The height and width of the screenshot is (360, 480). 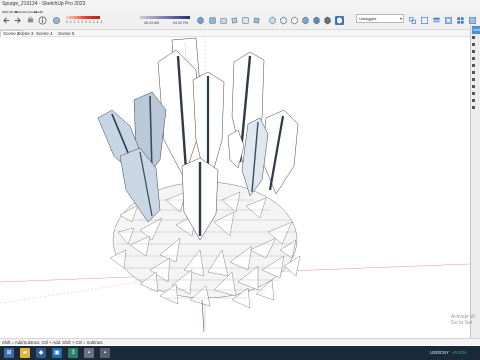 I want to click on chevron-down-icon: ▾, so click(x=400, y=18).